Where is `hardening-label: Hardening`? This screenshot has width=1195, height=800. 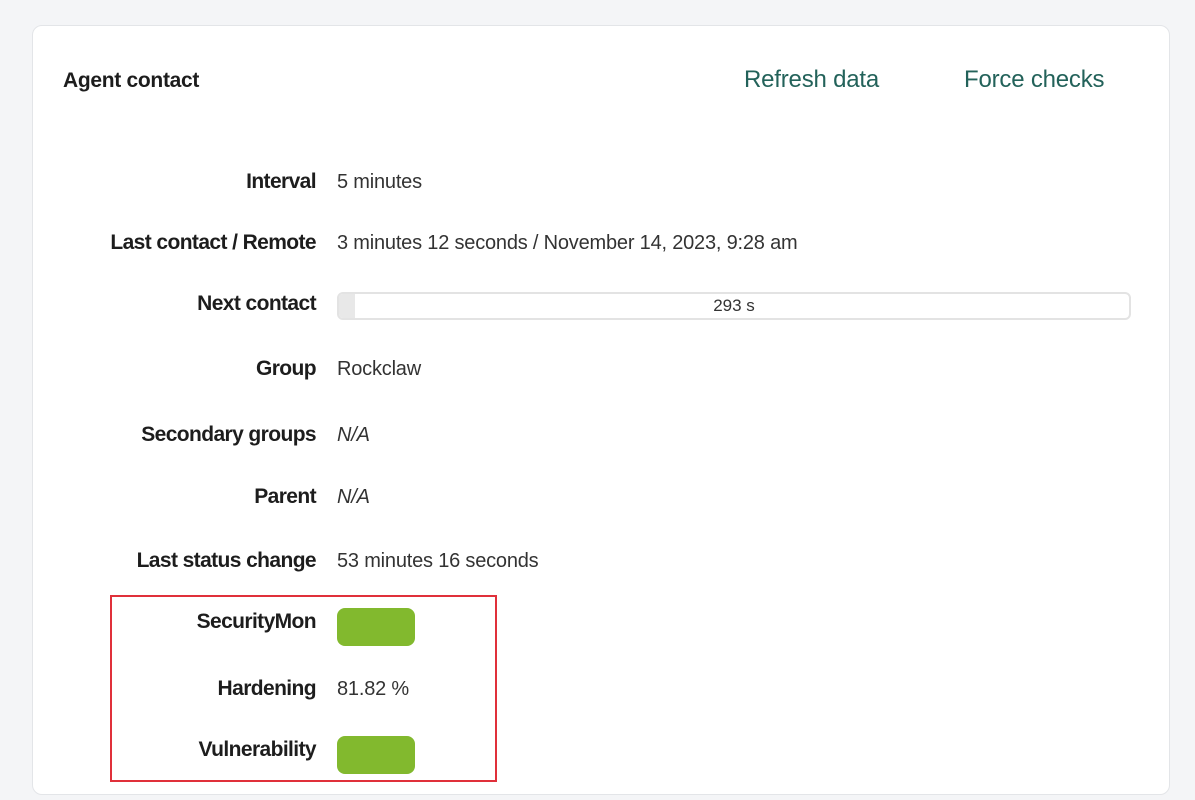 hardening-label: Hardening is located at coordinates (267, 688).